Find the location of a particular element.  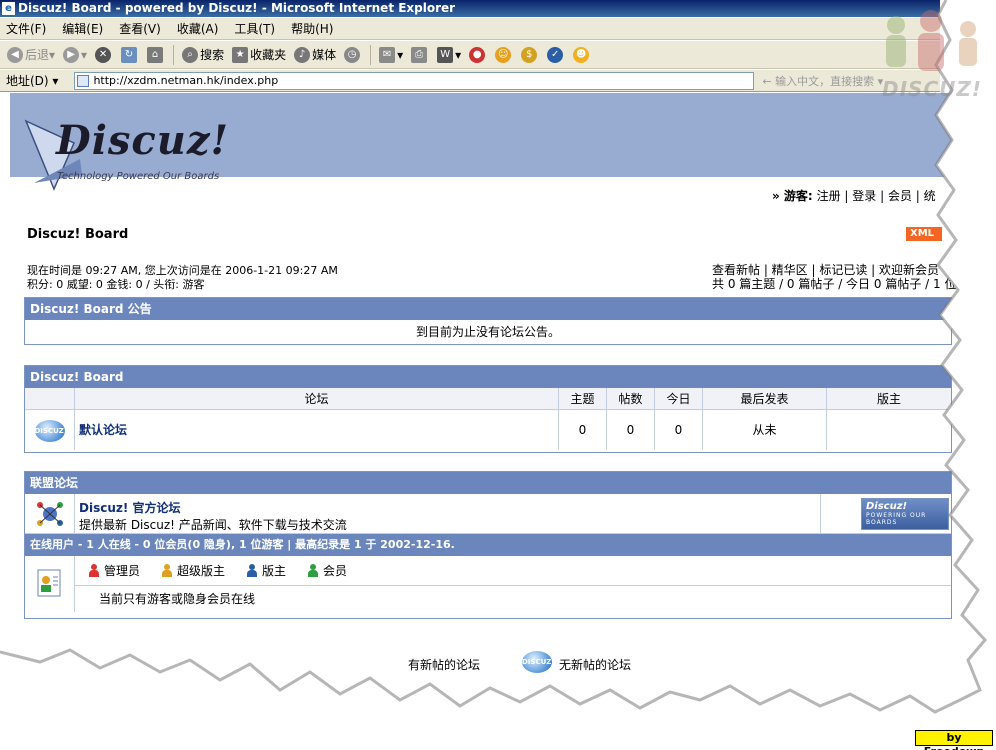

addon-button-5: ☻ is located at coordinates (582, 55).